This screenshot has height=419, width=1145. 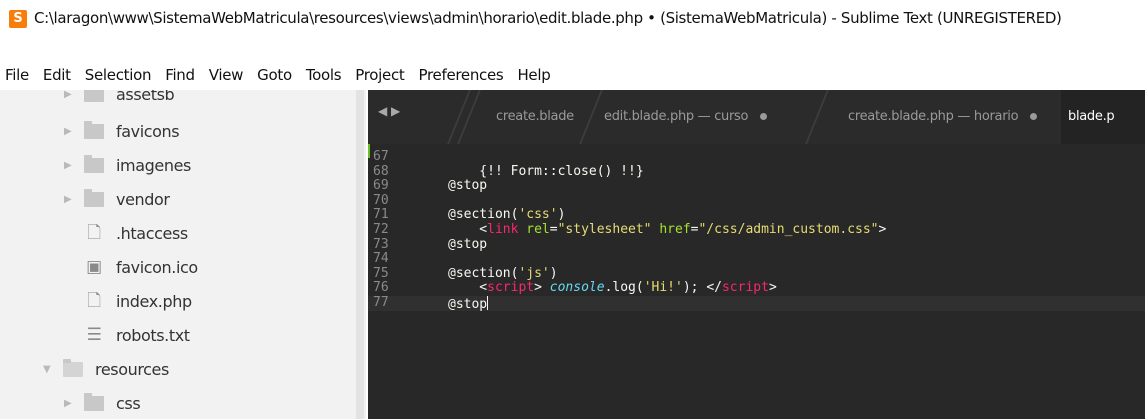 What do you see at coordinates (379, 75) in the screenshot?
I see `menu-project: Project` at bounding box center [379, 75].